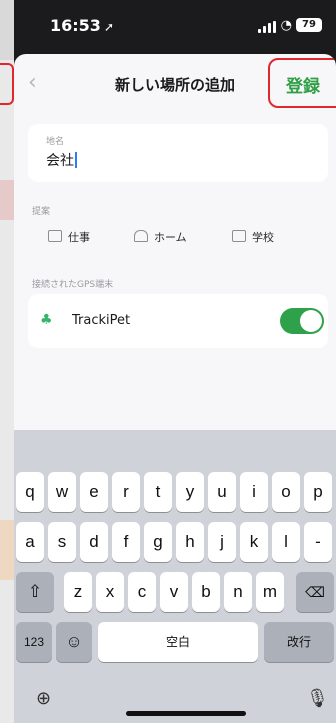 This screenshot has width=336, height=723. I want to click on book-icon, so click(239, 236).